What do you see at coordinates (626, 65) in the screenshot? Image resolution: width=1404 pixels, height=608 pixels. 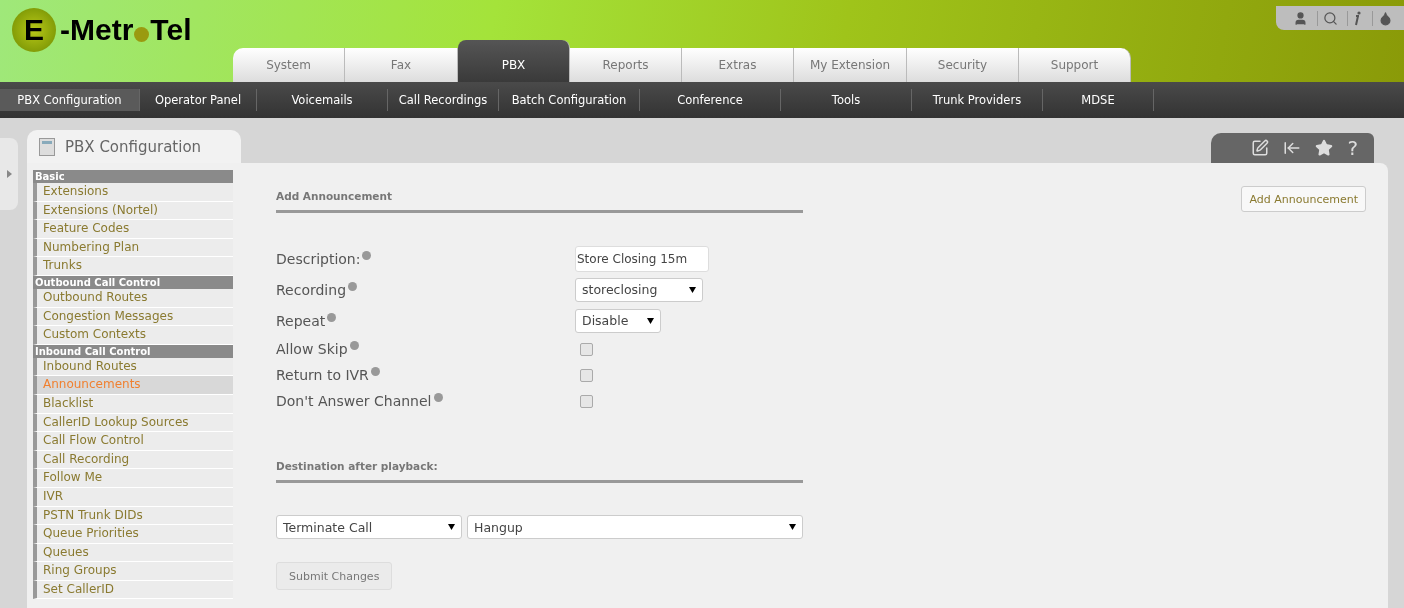 I see `nav-tab: Reports` at bounding box center [626, 65].